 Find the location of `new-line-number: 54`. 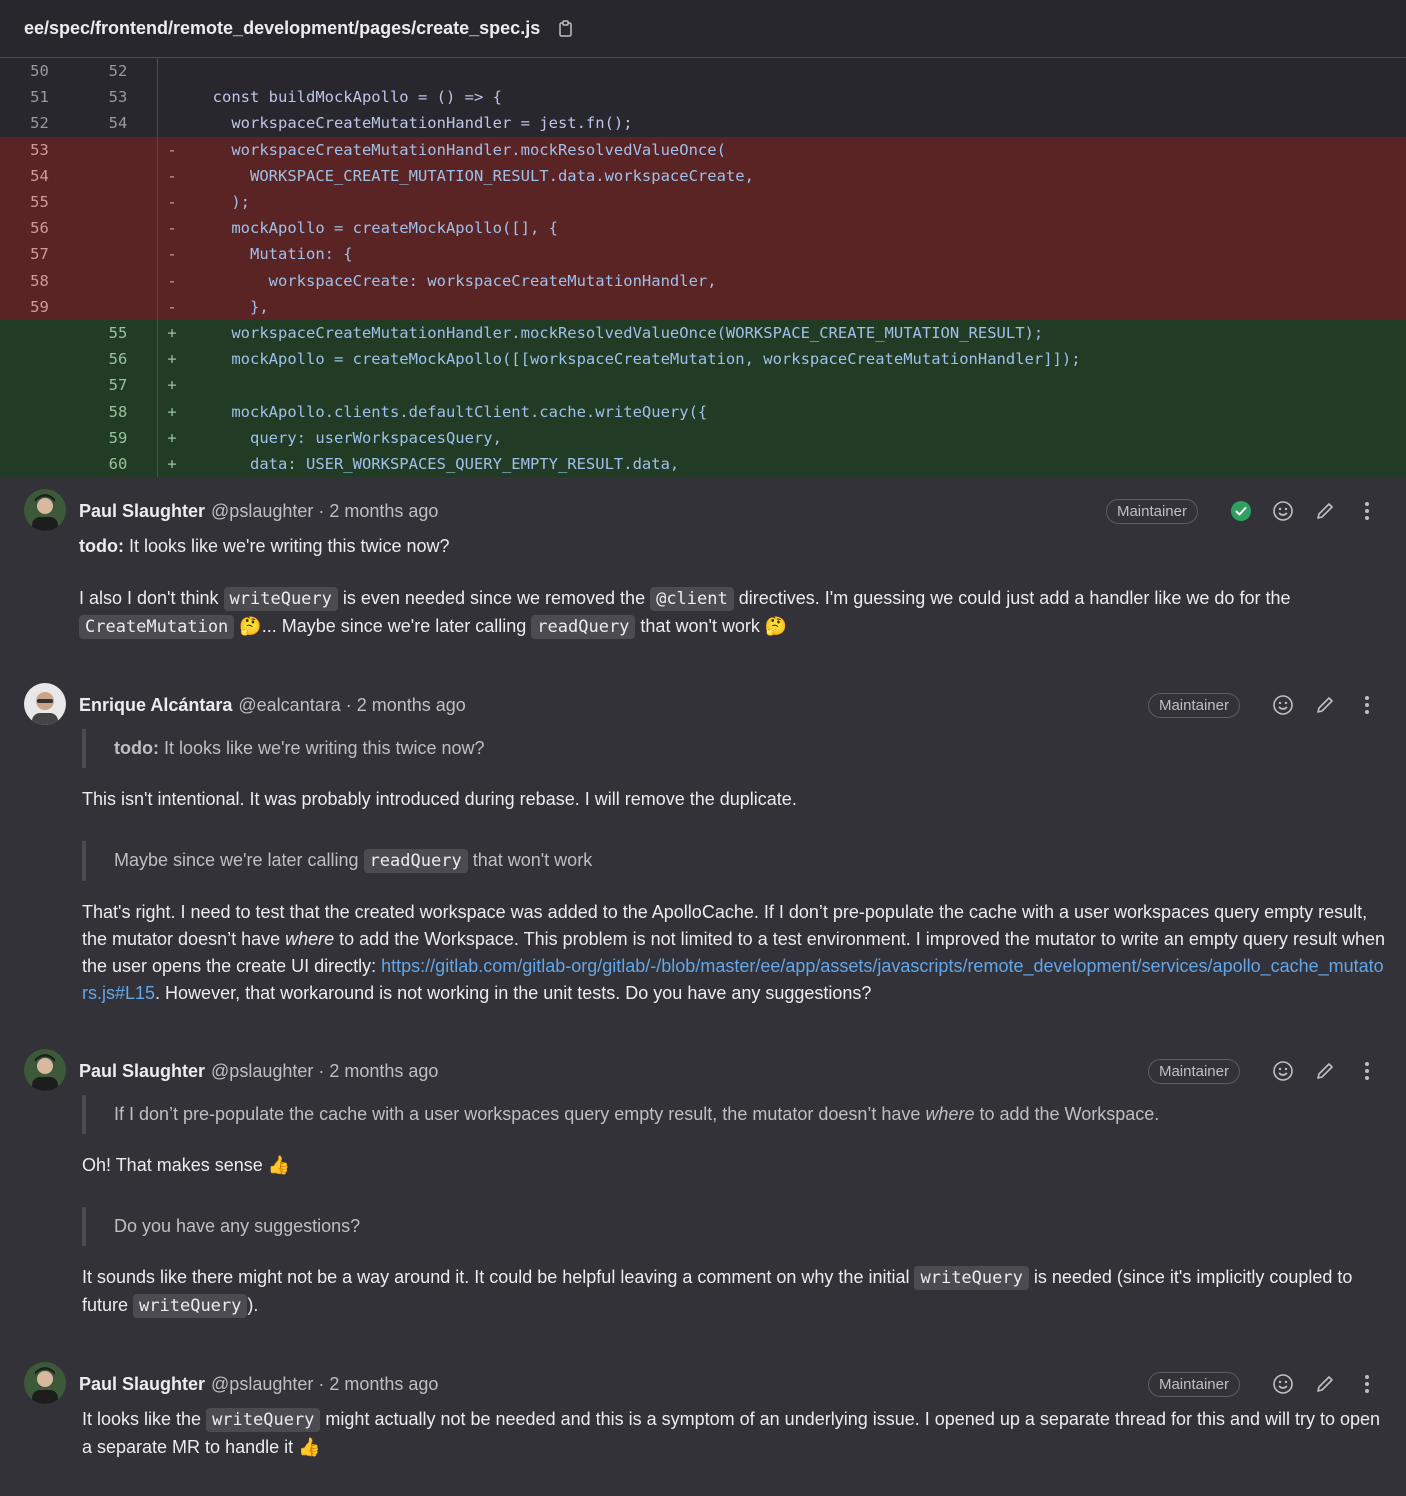

new-line-number: 54 is located at coordinates (118, 123).